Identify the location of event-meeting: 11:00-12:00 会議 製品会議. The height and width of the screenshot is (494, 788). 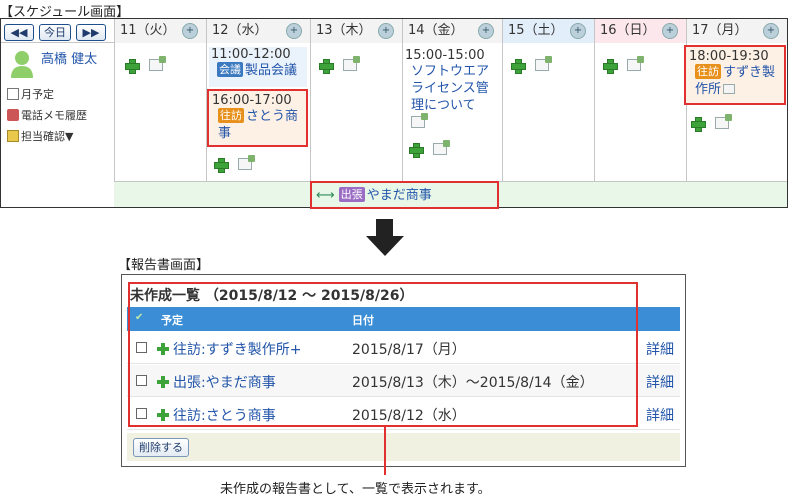
(258, 67).